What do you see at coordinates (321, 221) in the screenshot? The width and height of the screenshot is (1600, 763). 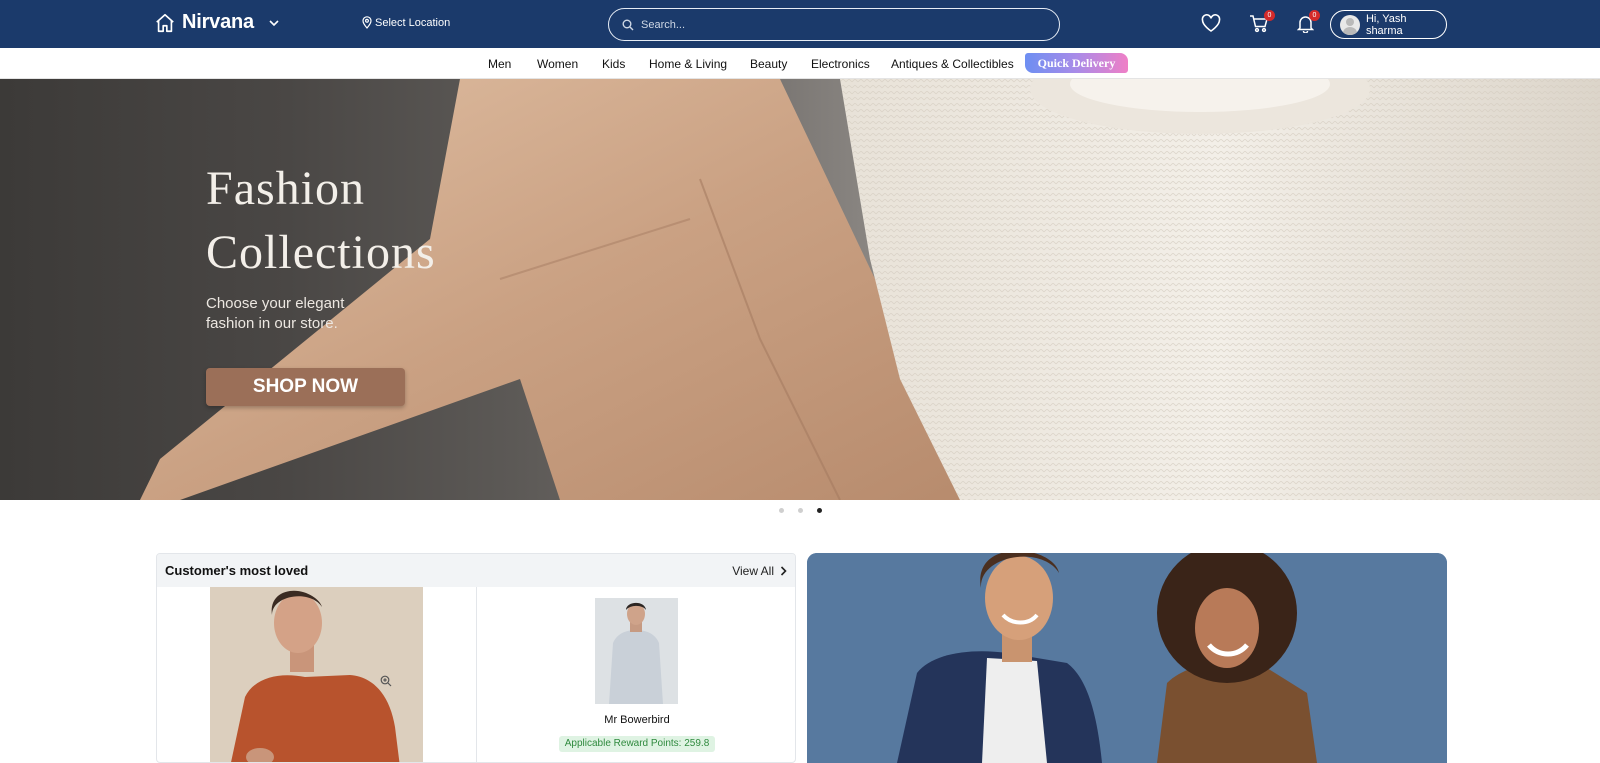 I see `hero-title: Fashion Collections` at bounding box center [321, 221].